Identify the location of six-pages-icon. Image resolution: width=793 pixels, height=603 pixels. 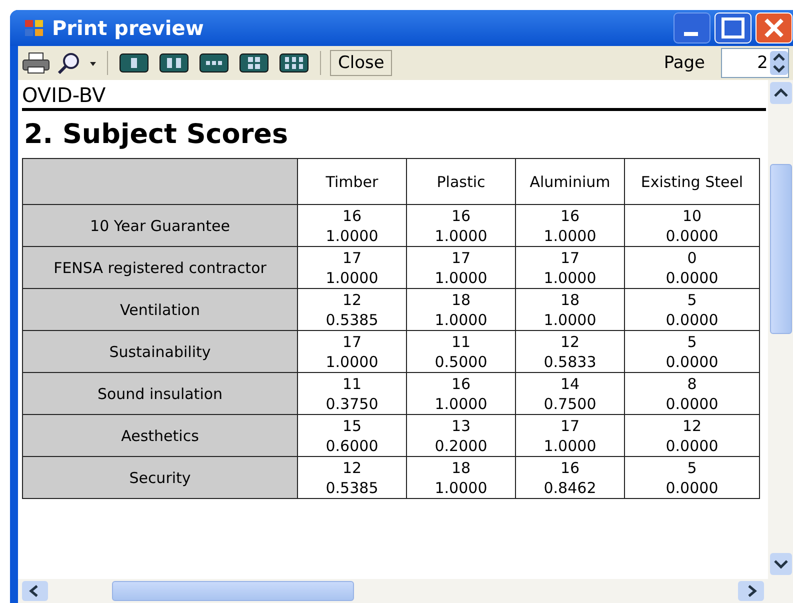
(294, 63).